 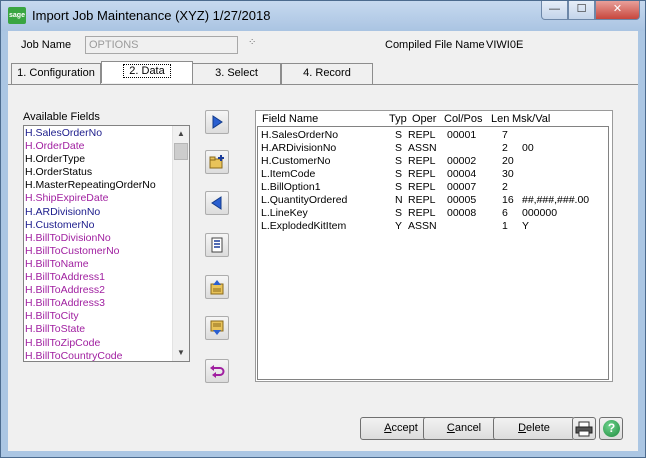 I want to click on cell-typ: N, so click(x=399, y=200).